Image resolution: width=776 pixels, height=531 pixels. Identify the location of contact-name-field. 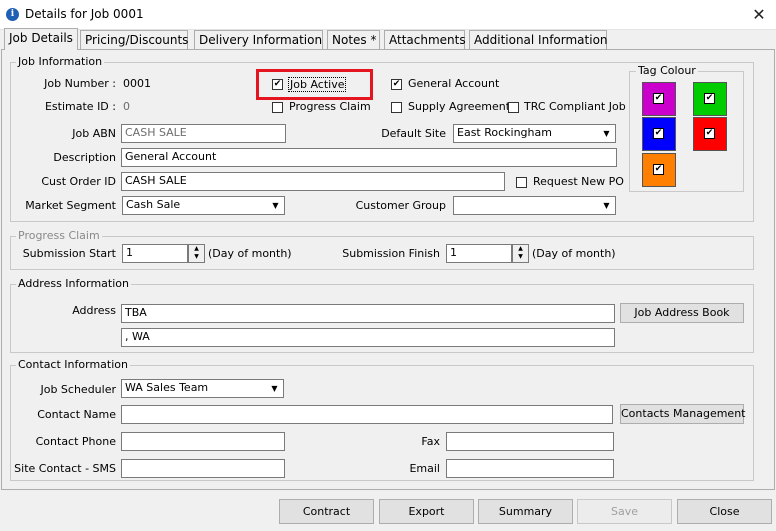
(367, 414).